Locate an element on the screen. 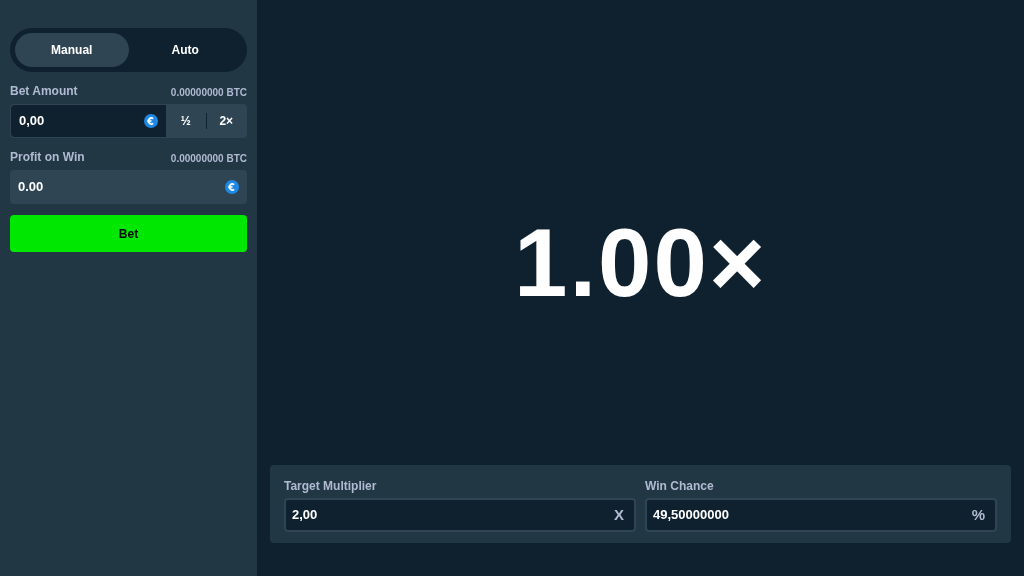  field-suffix: % is located at coordinates (978, 514).